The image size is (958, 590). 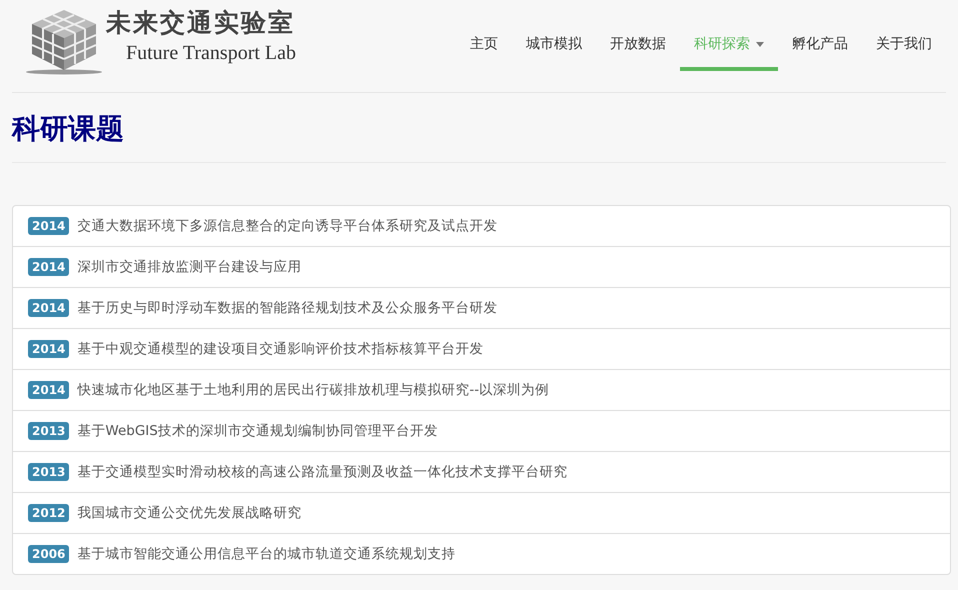 I want to click on nav-tab: 开放数据, so click(x=638, y=48).